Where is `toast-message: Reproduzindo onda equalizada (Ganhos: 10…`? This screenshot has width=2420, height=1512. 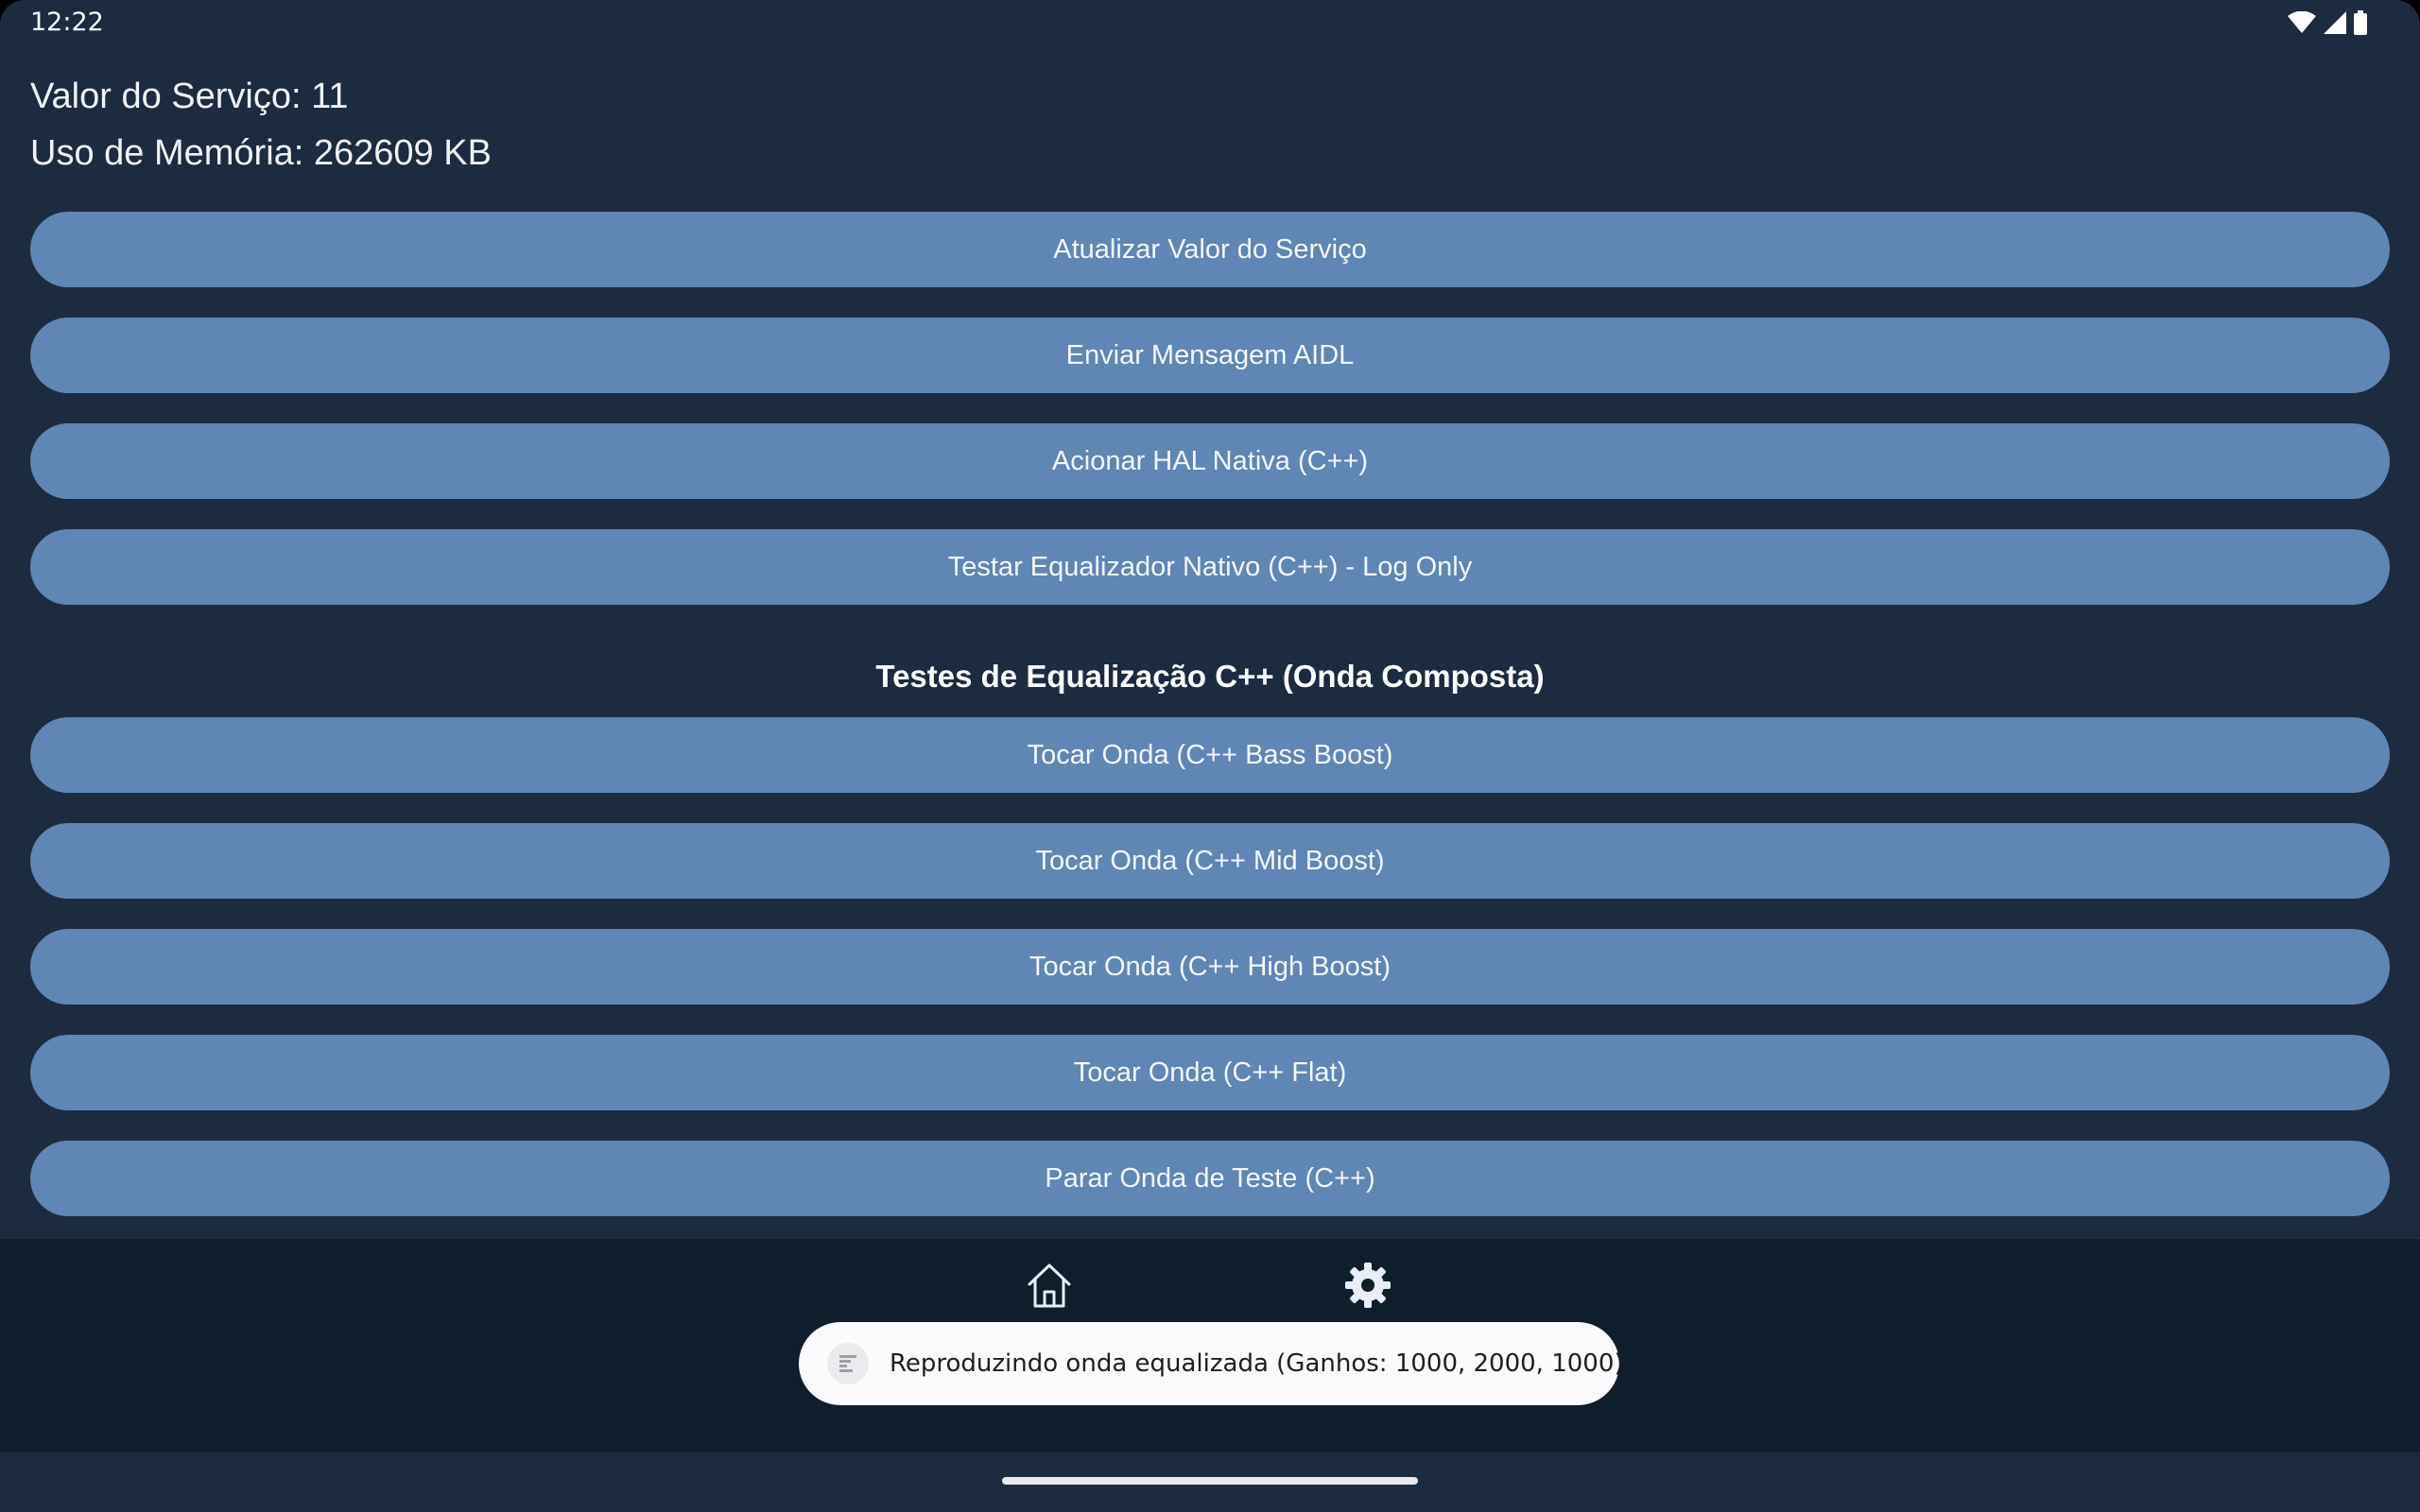 toast-message: Reproduzindo onda equalizada (Ganhos: 10… is located at coordinates (1211, 1363).